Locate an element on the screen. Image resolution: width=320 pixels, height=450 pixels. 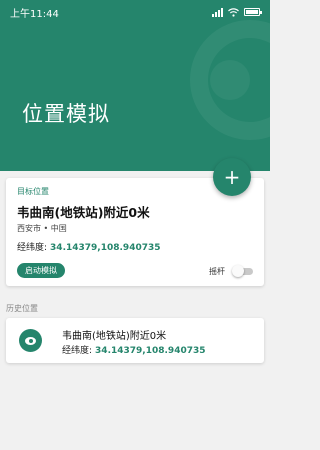
page-title: 位置模拟 is located at coordinates (66, 114).